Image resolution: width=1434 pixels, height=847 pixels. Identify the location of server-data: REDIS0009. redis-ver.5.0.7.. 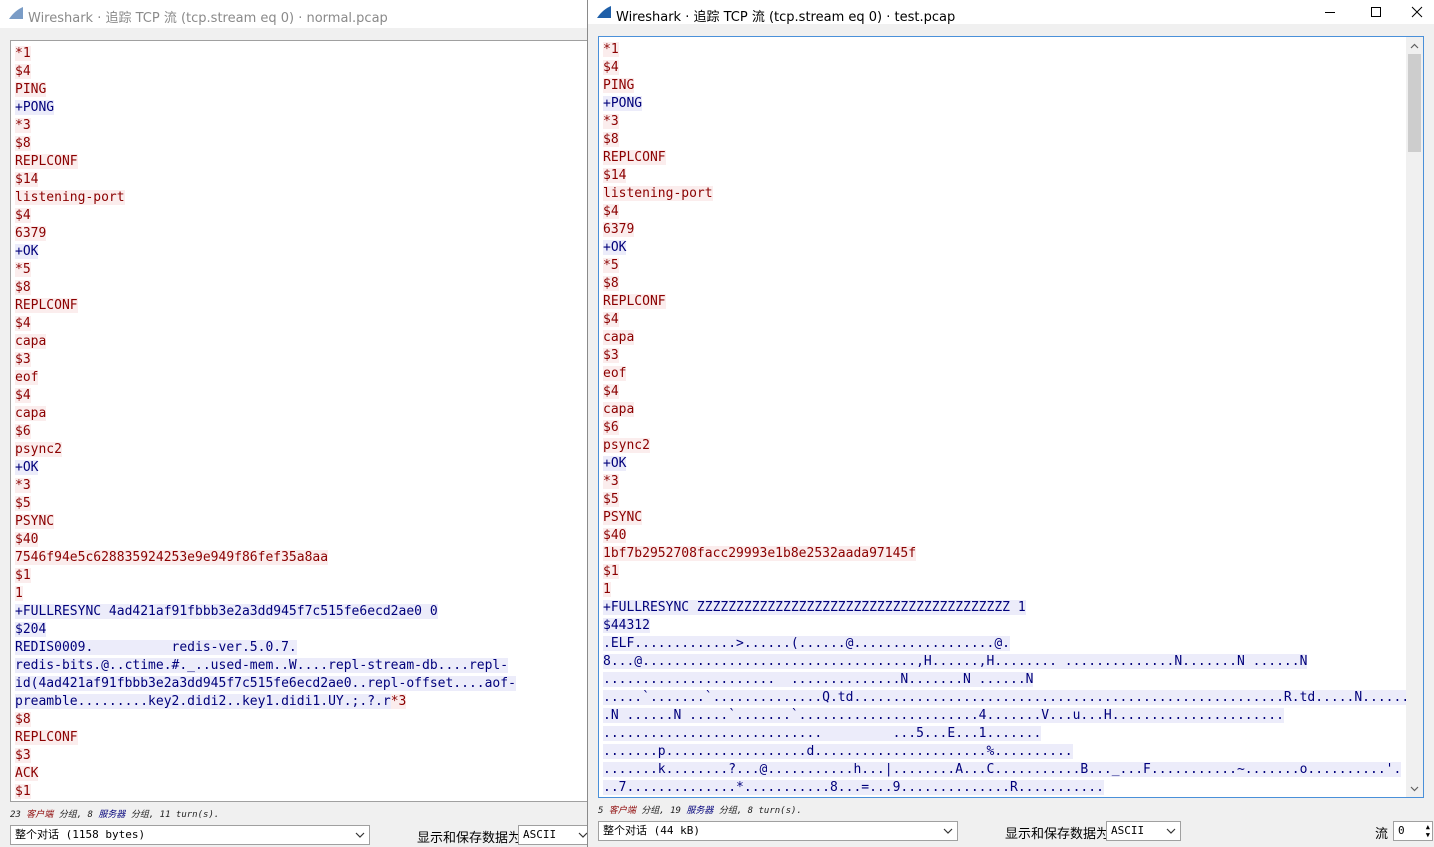
(156, 647).